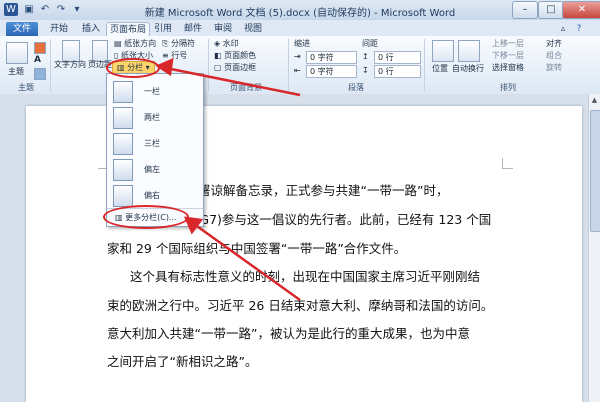 The height and width of the screenshot is (402, 600). What do you see at coordinates (228, 179) in the screenshot?
I see `annotation-arrows` at bounding box center [228, 179].